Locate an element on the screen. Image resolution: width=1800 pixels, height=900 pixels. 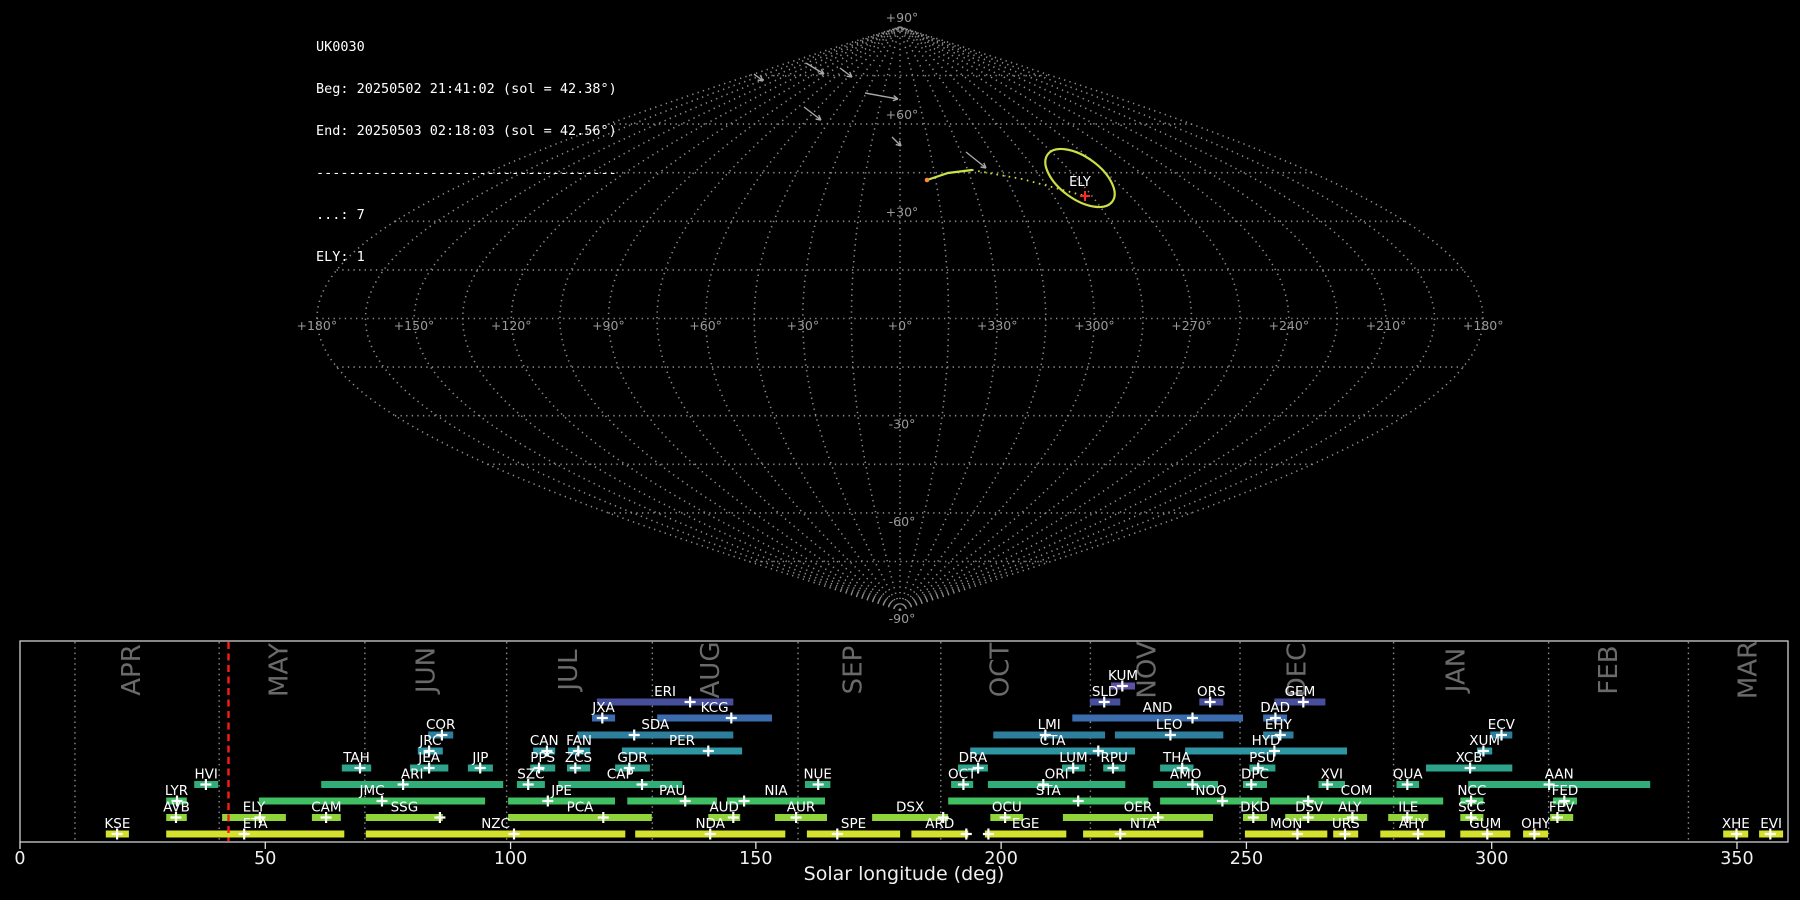
shower-radiant: ELY is located at coordinates (1080, 178).